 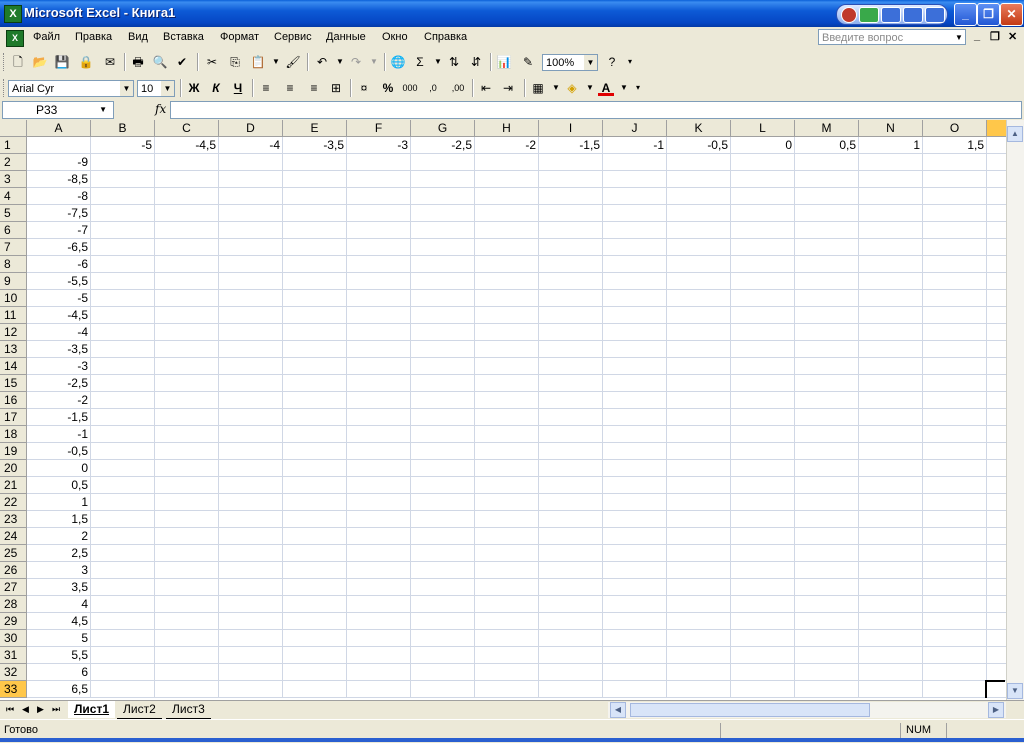 What do you see at coordinates (160, 109) in the screenshot?
I see `function-icon: fx` at bounding box center [160, 109].